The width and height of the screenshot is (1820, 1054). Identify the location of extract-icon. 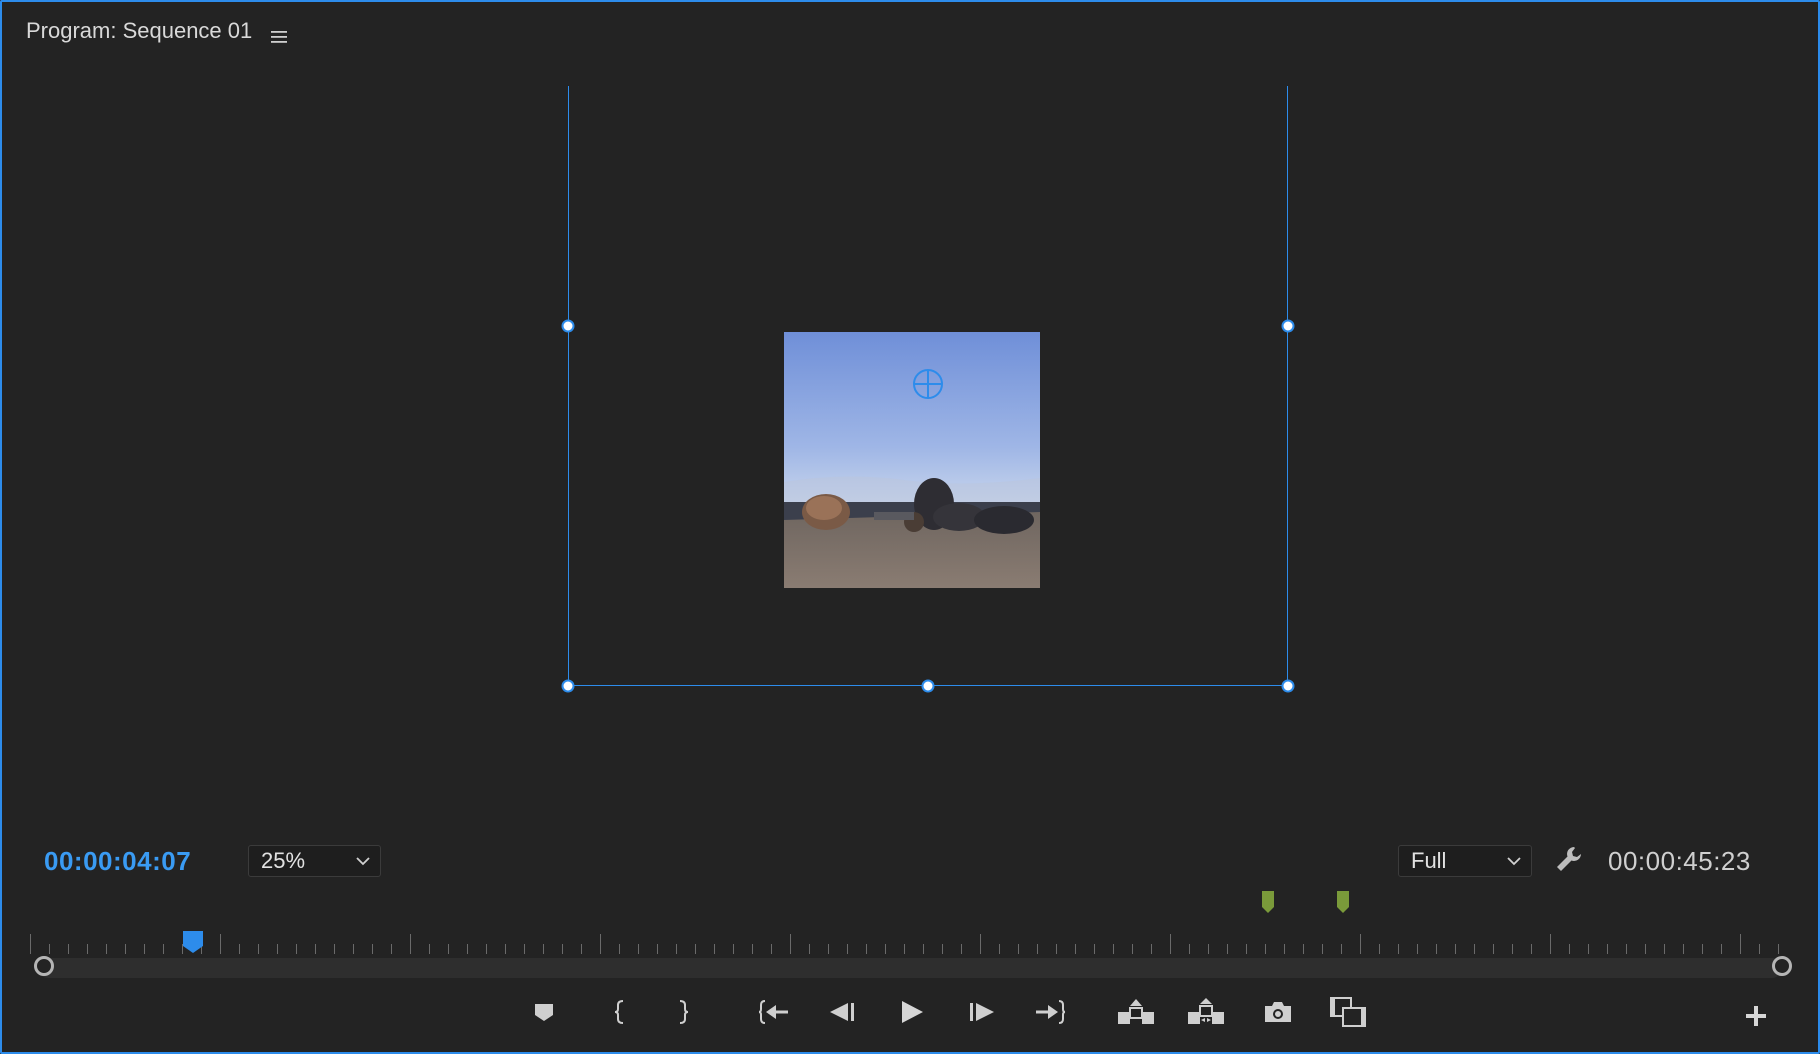
(1206, 1011).